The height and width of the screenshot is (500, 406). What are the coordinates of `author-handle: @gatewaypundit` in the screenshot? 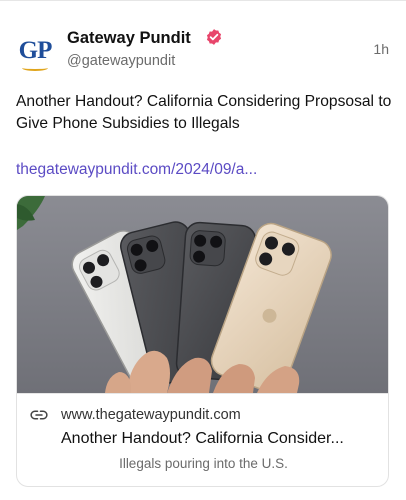 It's located at (121, 61).